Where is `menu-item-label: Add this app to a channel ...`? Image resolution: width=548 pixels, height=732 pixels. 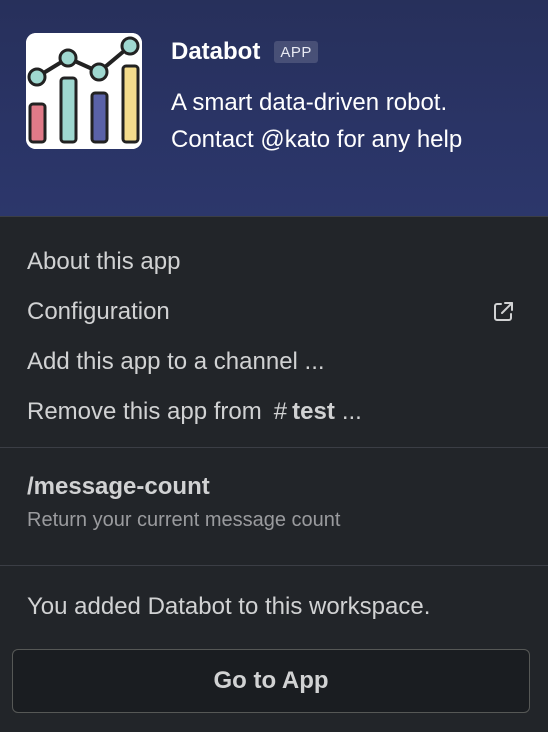 menu-item-label: Add this app to a channel ... is located at coordinates (176, 361).